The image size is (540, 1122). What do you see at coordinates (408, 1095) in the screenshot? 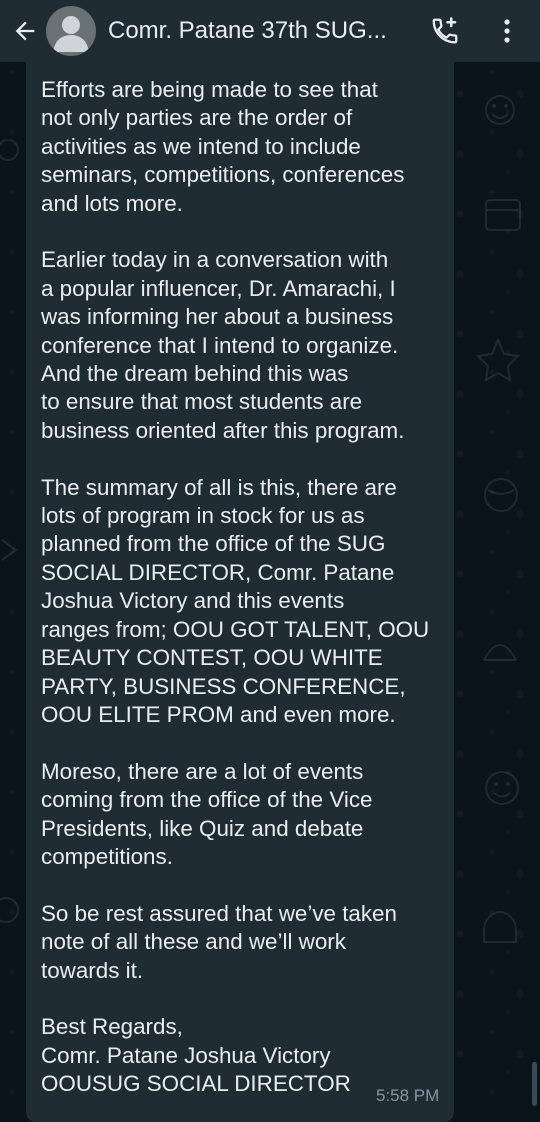
I see `message-timestamp: 5:58 PM` at bounding box center [408, 1095].